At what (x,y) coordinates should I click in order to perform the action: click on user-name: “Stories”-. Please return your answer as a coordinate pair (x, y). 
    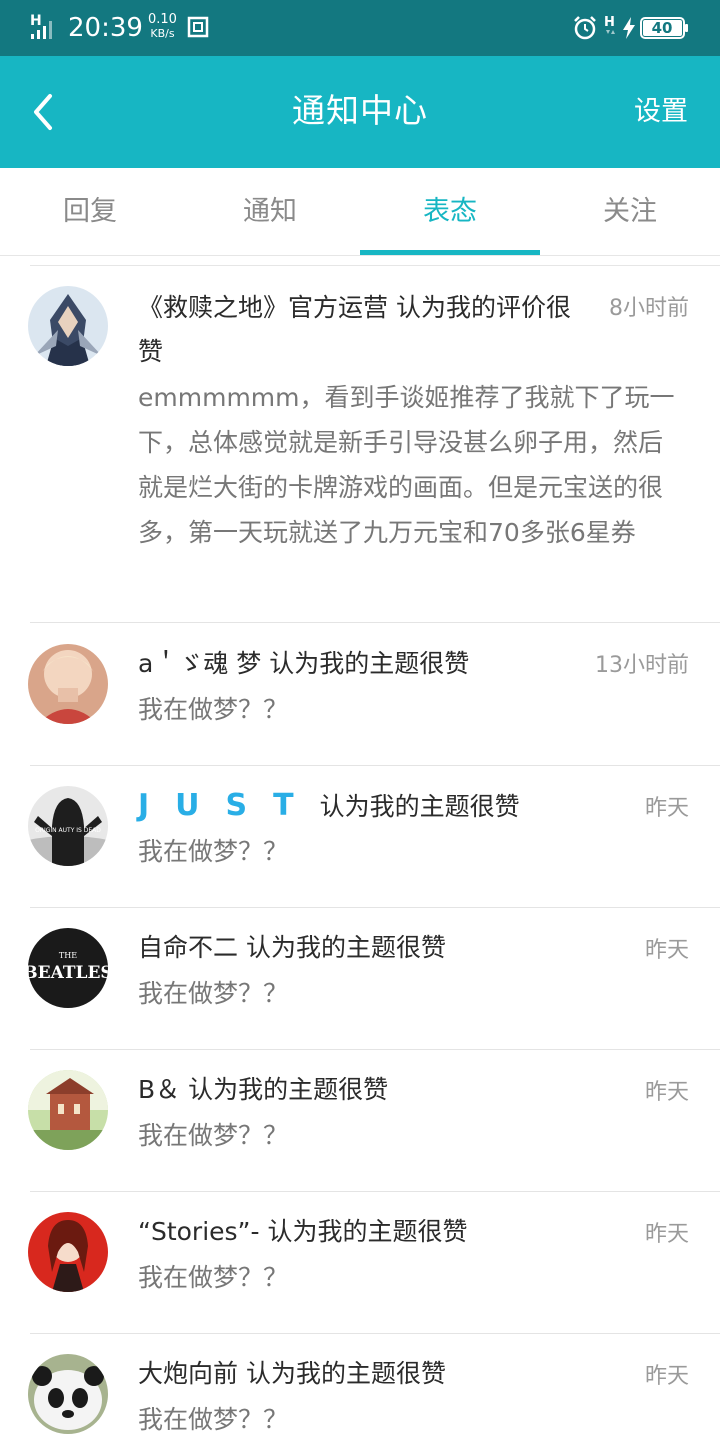
    Looking at the image, I should click on (199, 1231).